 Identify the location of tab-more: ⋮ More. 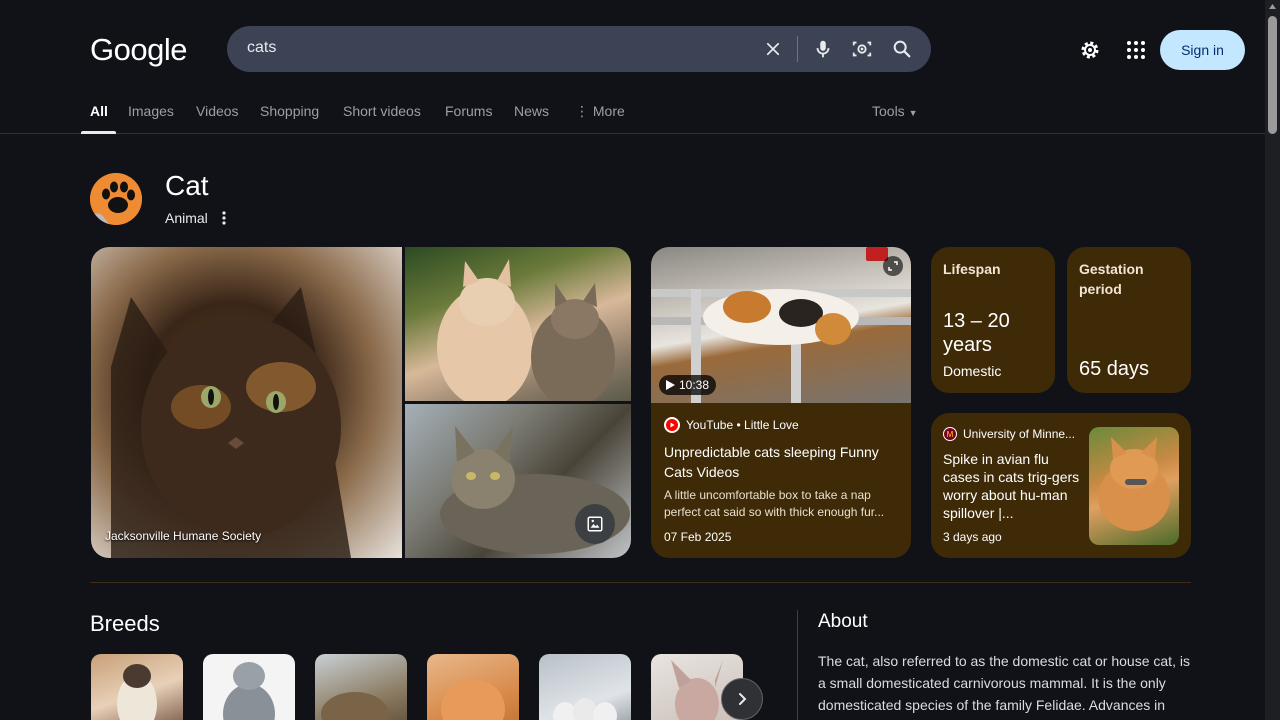
(600, 111).